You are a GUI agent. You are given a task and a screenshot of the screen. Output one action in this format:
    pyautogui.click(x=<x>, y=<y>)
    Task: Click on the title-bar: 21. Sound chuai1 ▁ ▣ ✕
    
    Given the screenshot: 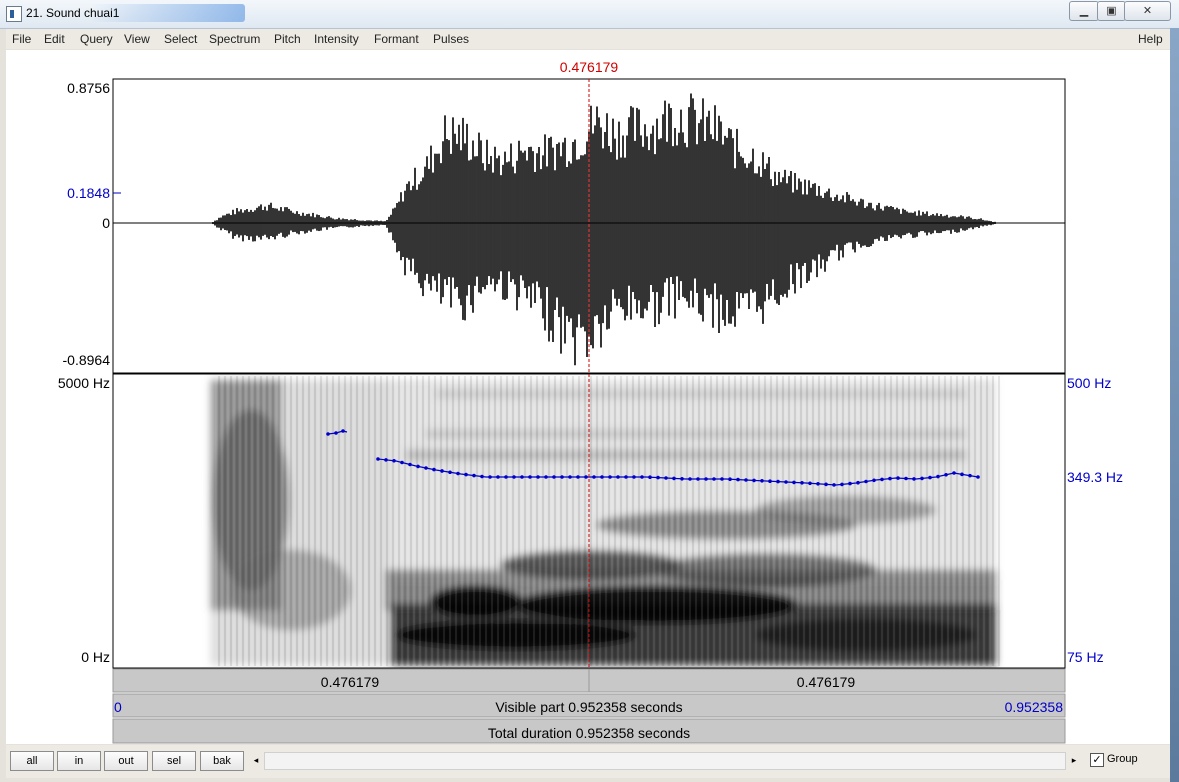 What is the action you would take?
    pyautogui.click(x=589, y=14)
    